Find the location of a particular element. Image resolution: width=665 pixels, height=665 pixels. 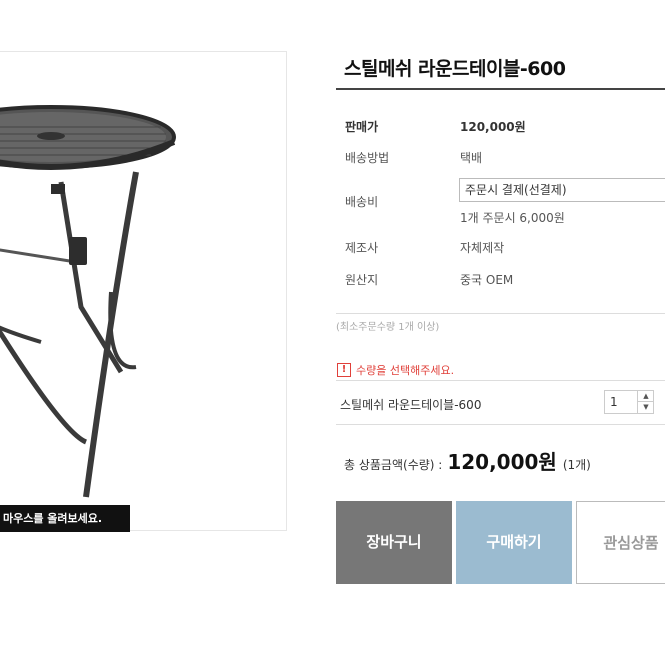

min-order-note: (최소주문수량 1개 이상) is located at coordinates (388, 327).